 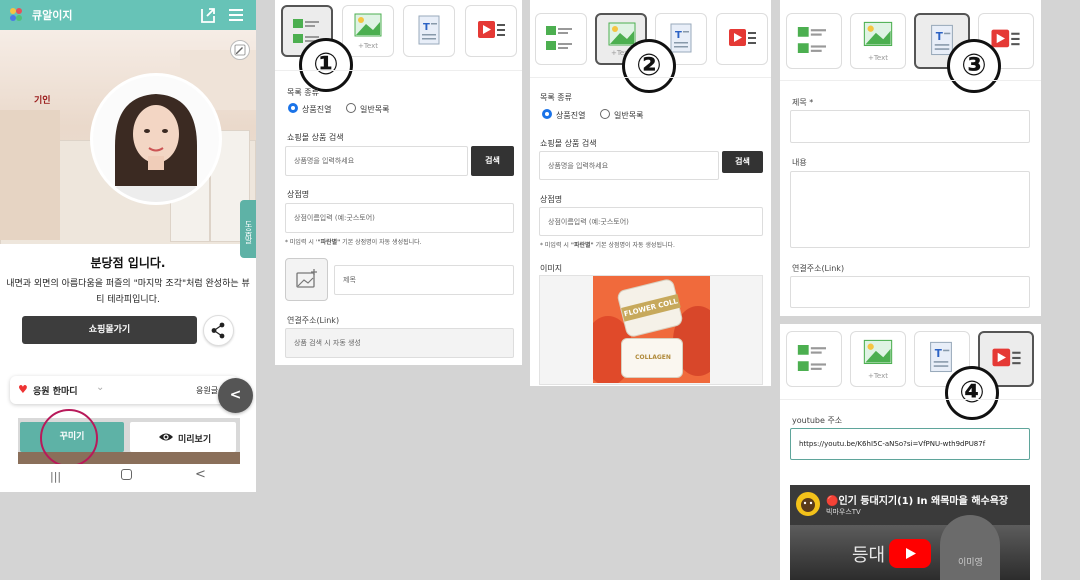 I want to click on shop-name-note: * 미입력 시 "파란별" 기본 상점명이 자동 생성됩니다., so click(x=607, y=245).